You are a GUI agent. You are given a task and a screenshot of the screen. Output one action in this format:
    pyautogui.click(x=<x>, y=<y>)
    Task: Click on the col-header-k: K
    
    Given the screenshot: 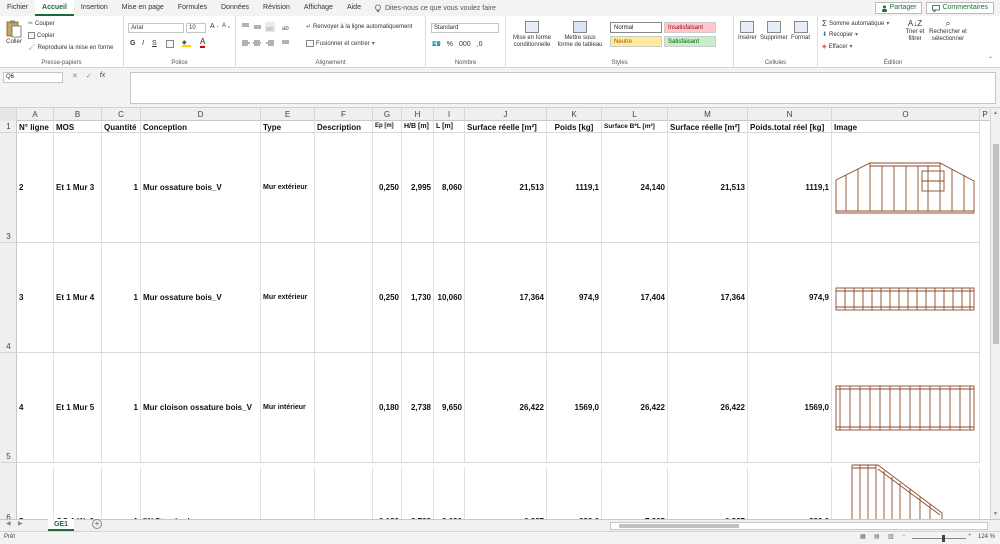 What is the action you would take?
    pyautogui.click(x=574, y=114)
    